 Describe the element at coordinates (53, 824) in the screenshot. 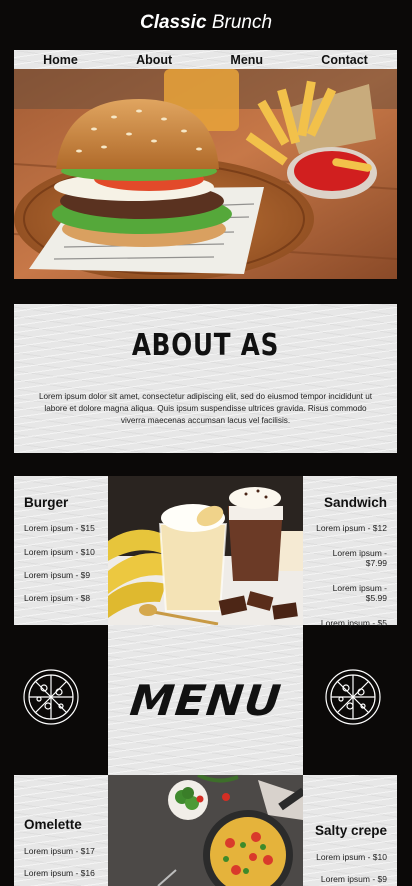

I see `omelette-title: Omelette` at that location.